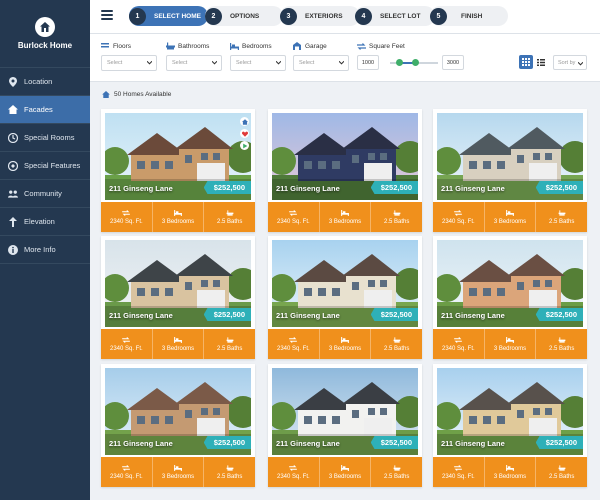 The height and width of the screenshot is (500, 600). Describe the element at coordinates (45, 250) in the screenshot. I see `sidebar-item-more-info: More Info` at that location.